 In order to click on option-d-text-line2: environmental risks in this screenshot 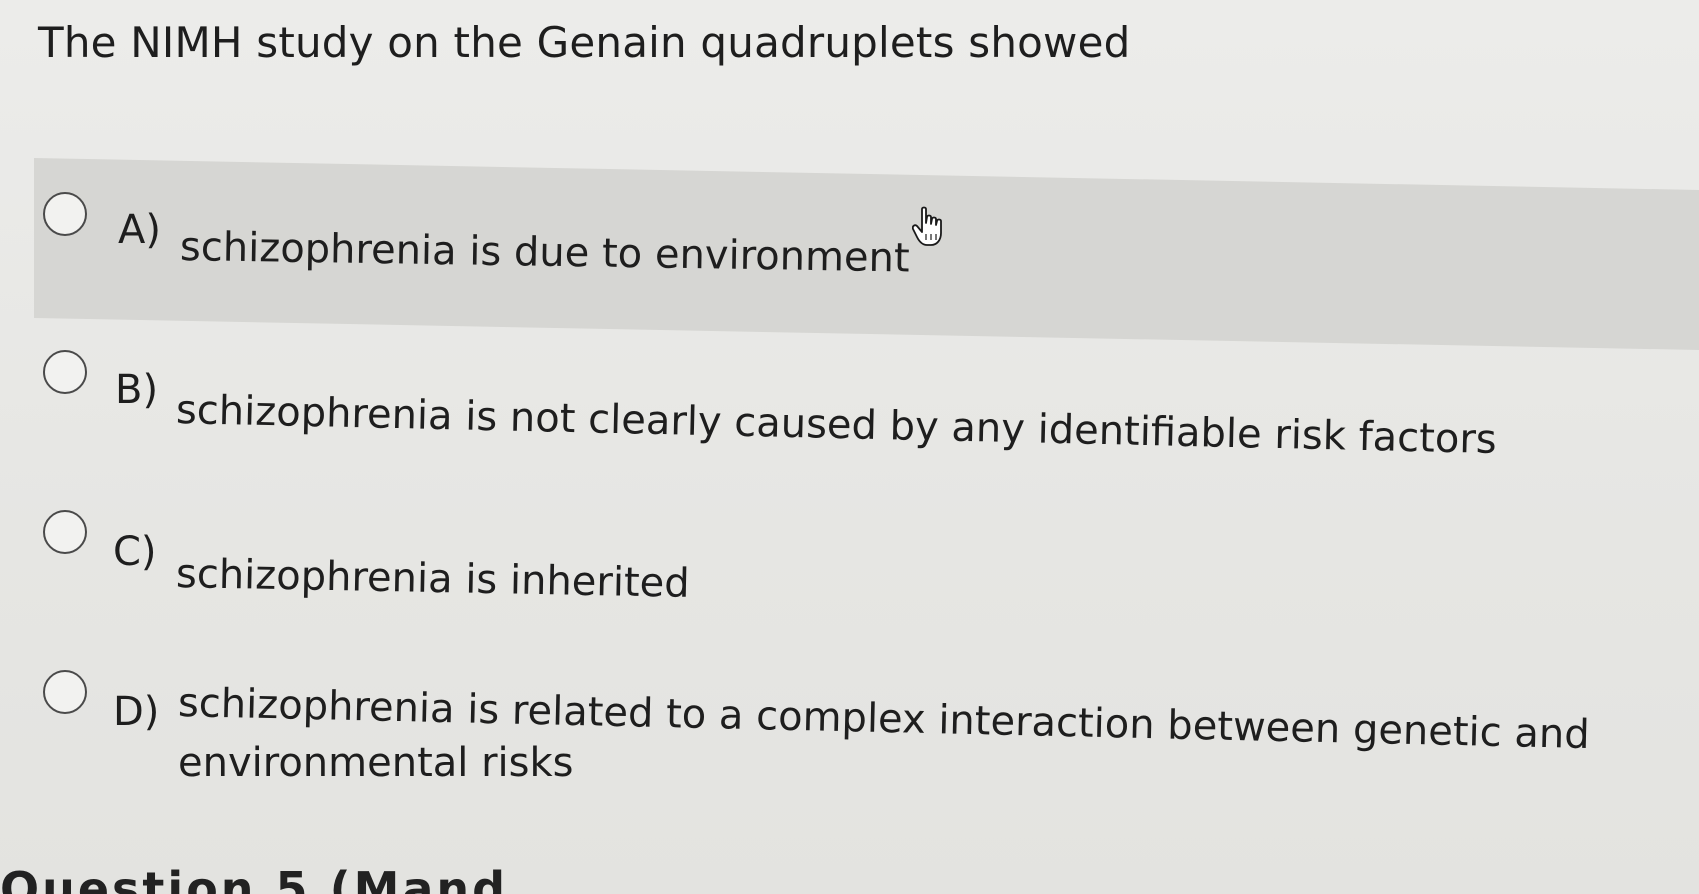, I will do `click(376, 763)`.